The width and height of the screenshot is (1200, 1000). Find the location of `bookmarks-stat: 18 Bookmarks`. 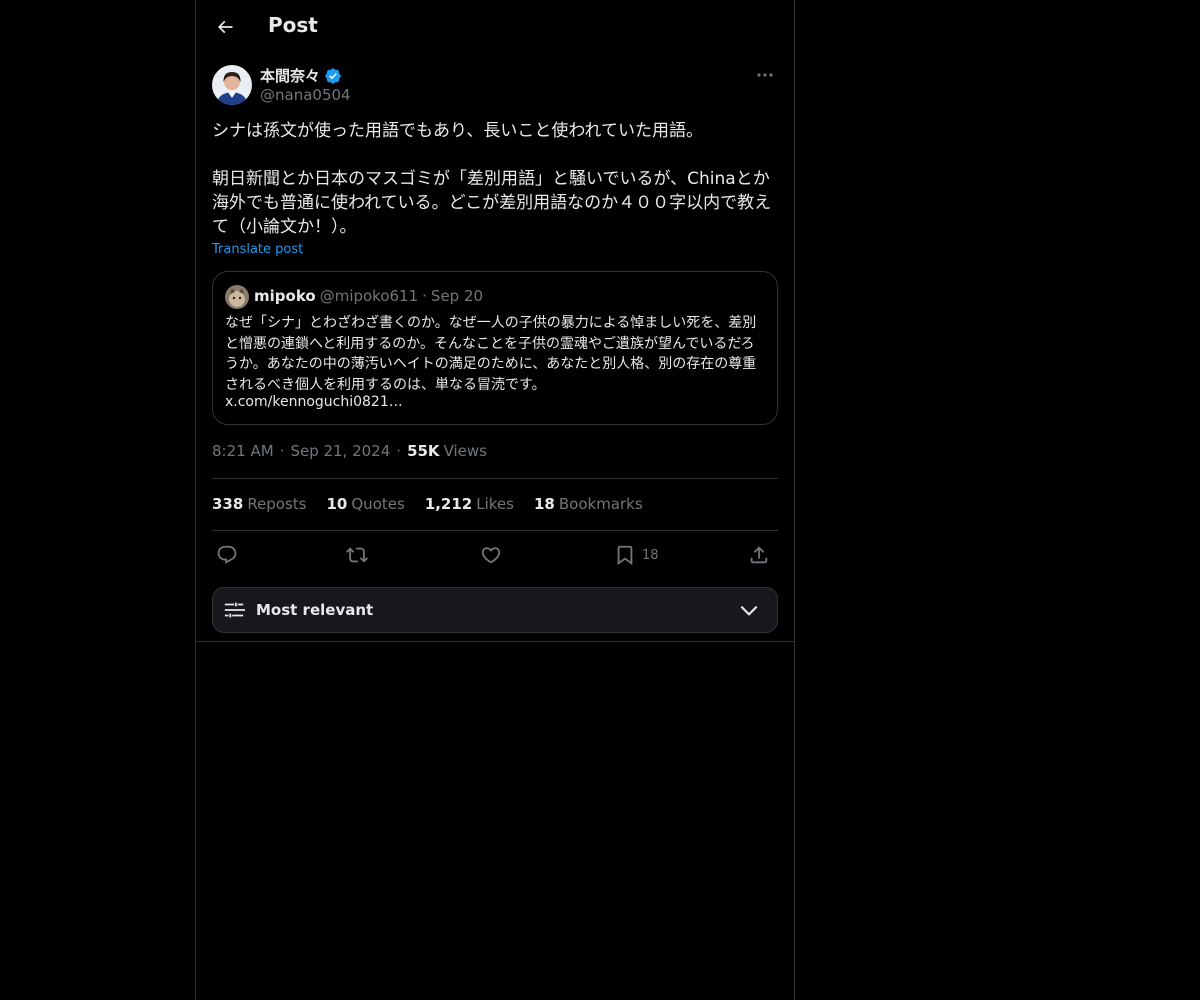

bookmarks-stat: 18 Bookmarks is located at coordinates (588, 504).